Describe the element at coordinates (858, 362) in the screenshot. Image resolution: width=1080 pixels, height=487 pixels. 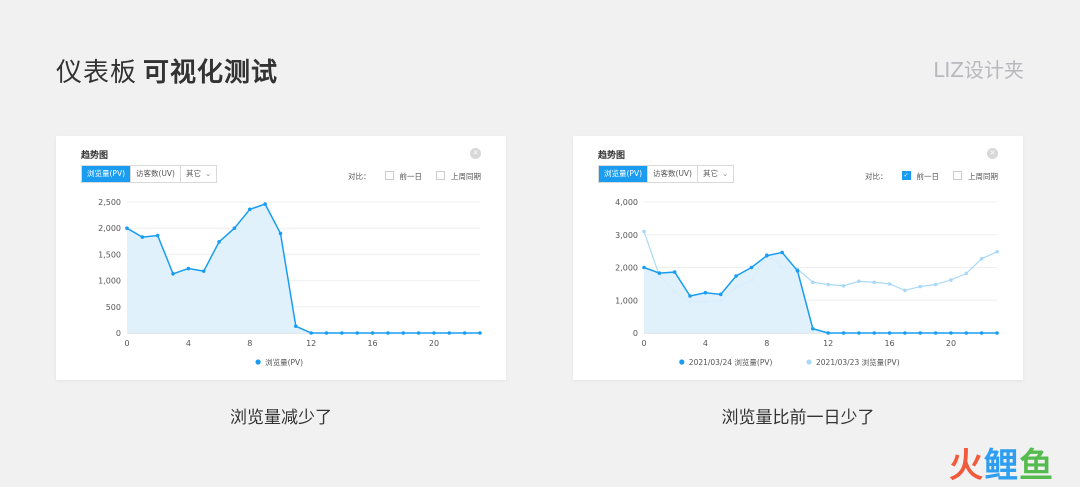
I see `legend-label: 2021/03/23 浏览量(PV)` at that location.